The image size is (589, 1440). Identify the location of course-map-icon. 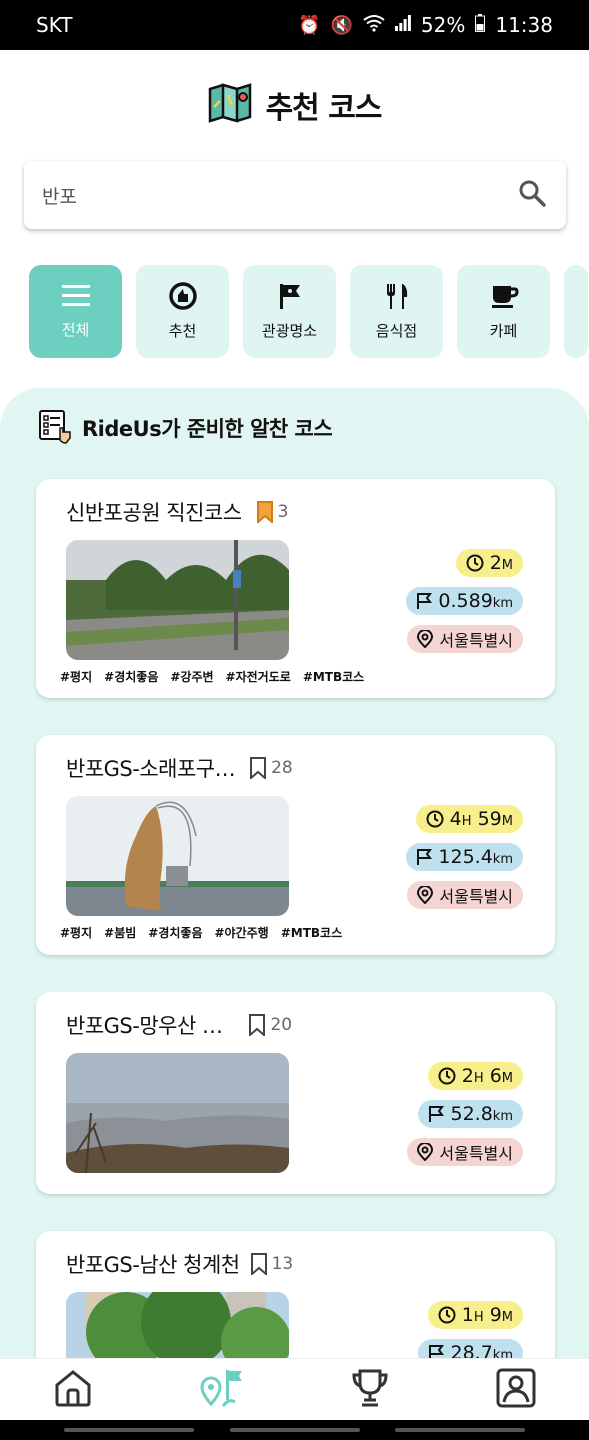
(222, 1390).